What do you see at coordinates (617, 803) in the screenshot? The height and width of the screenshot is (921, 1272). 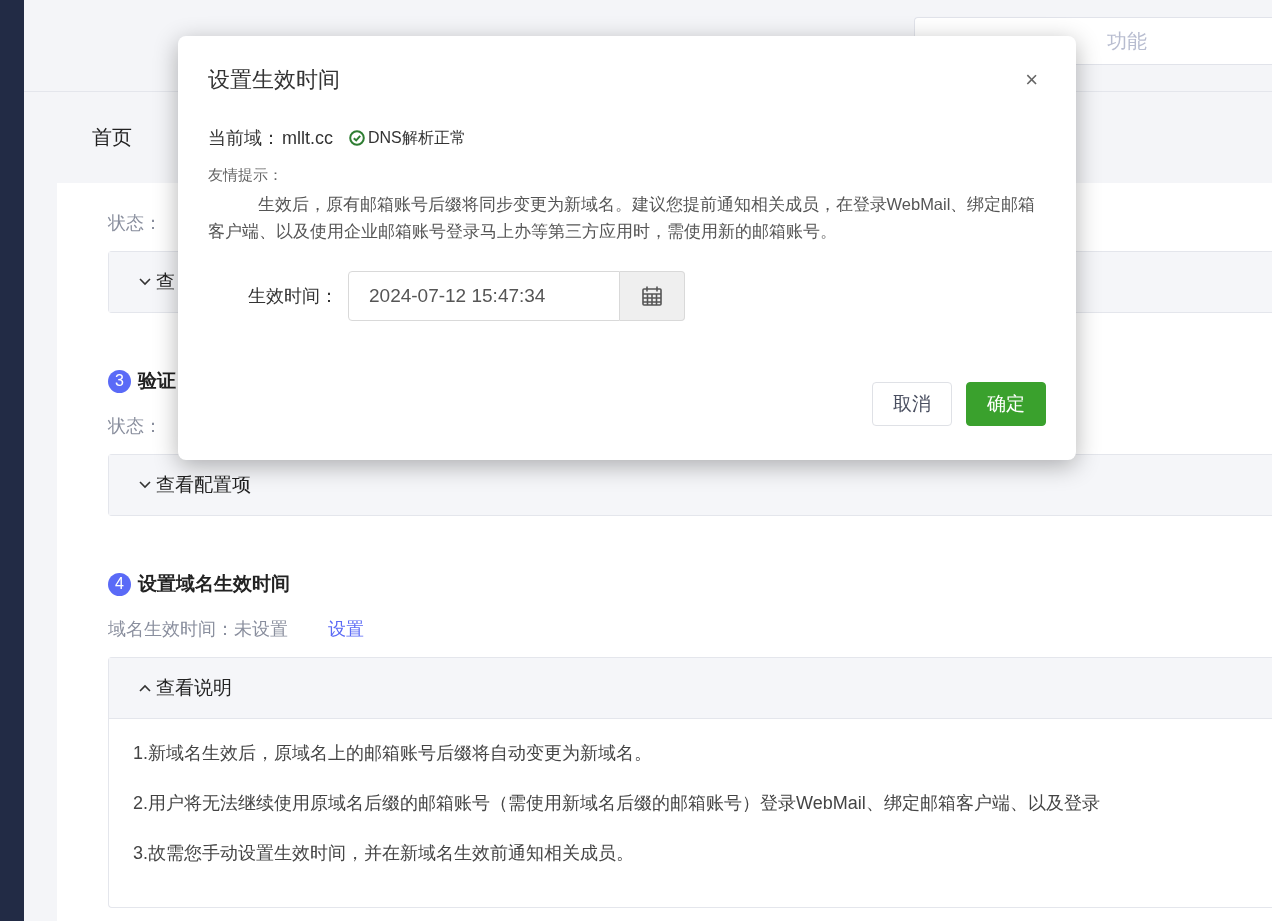 I see `explanation-text: 2.用户将无法继续使用原域名后缀的邮箱账号（需使用新域名后缀的邮箱账号）登录WebMail、绑定邮箱客户端、以及登录` at bounding box center [617, 803].